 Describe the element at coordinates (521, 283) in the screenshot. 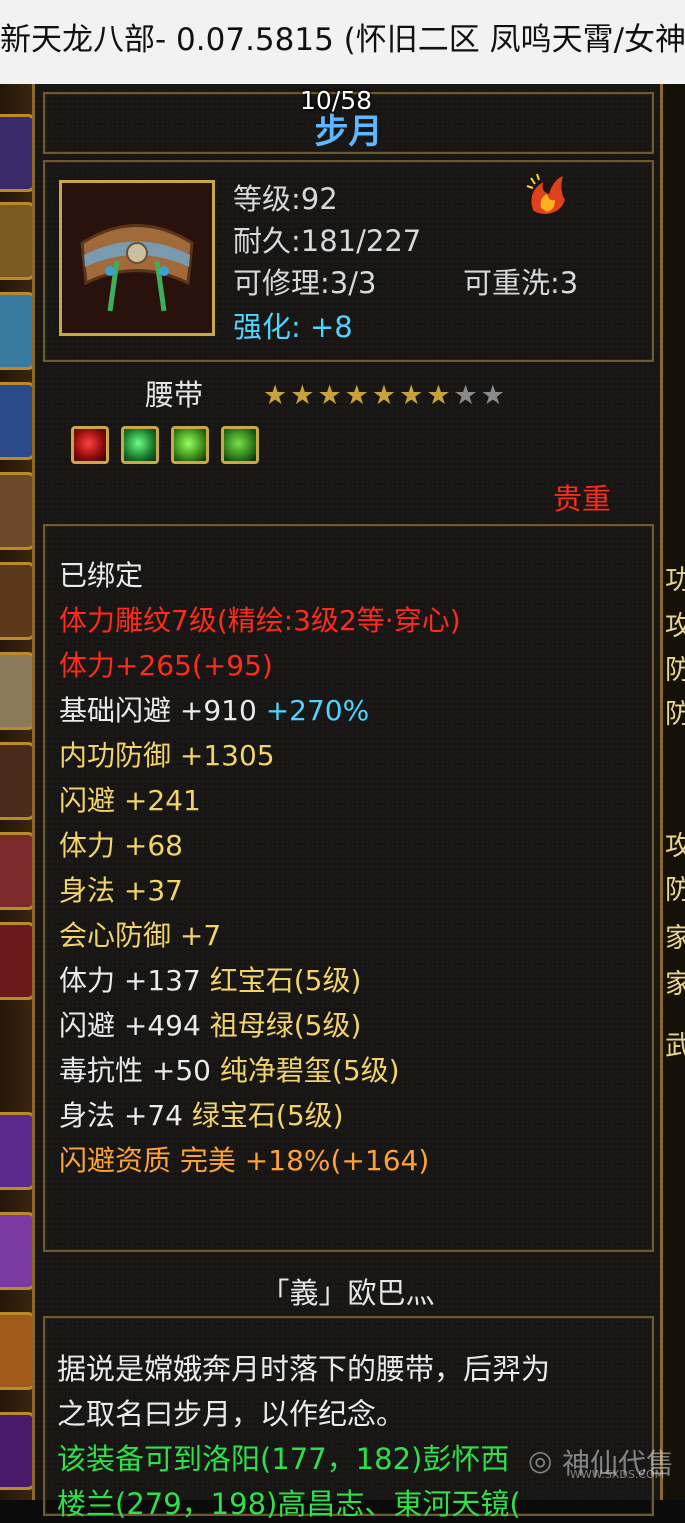

I see `item-rewash-count: 可重洗:3` at that location.